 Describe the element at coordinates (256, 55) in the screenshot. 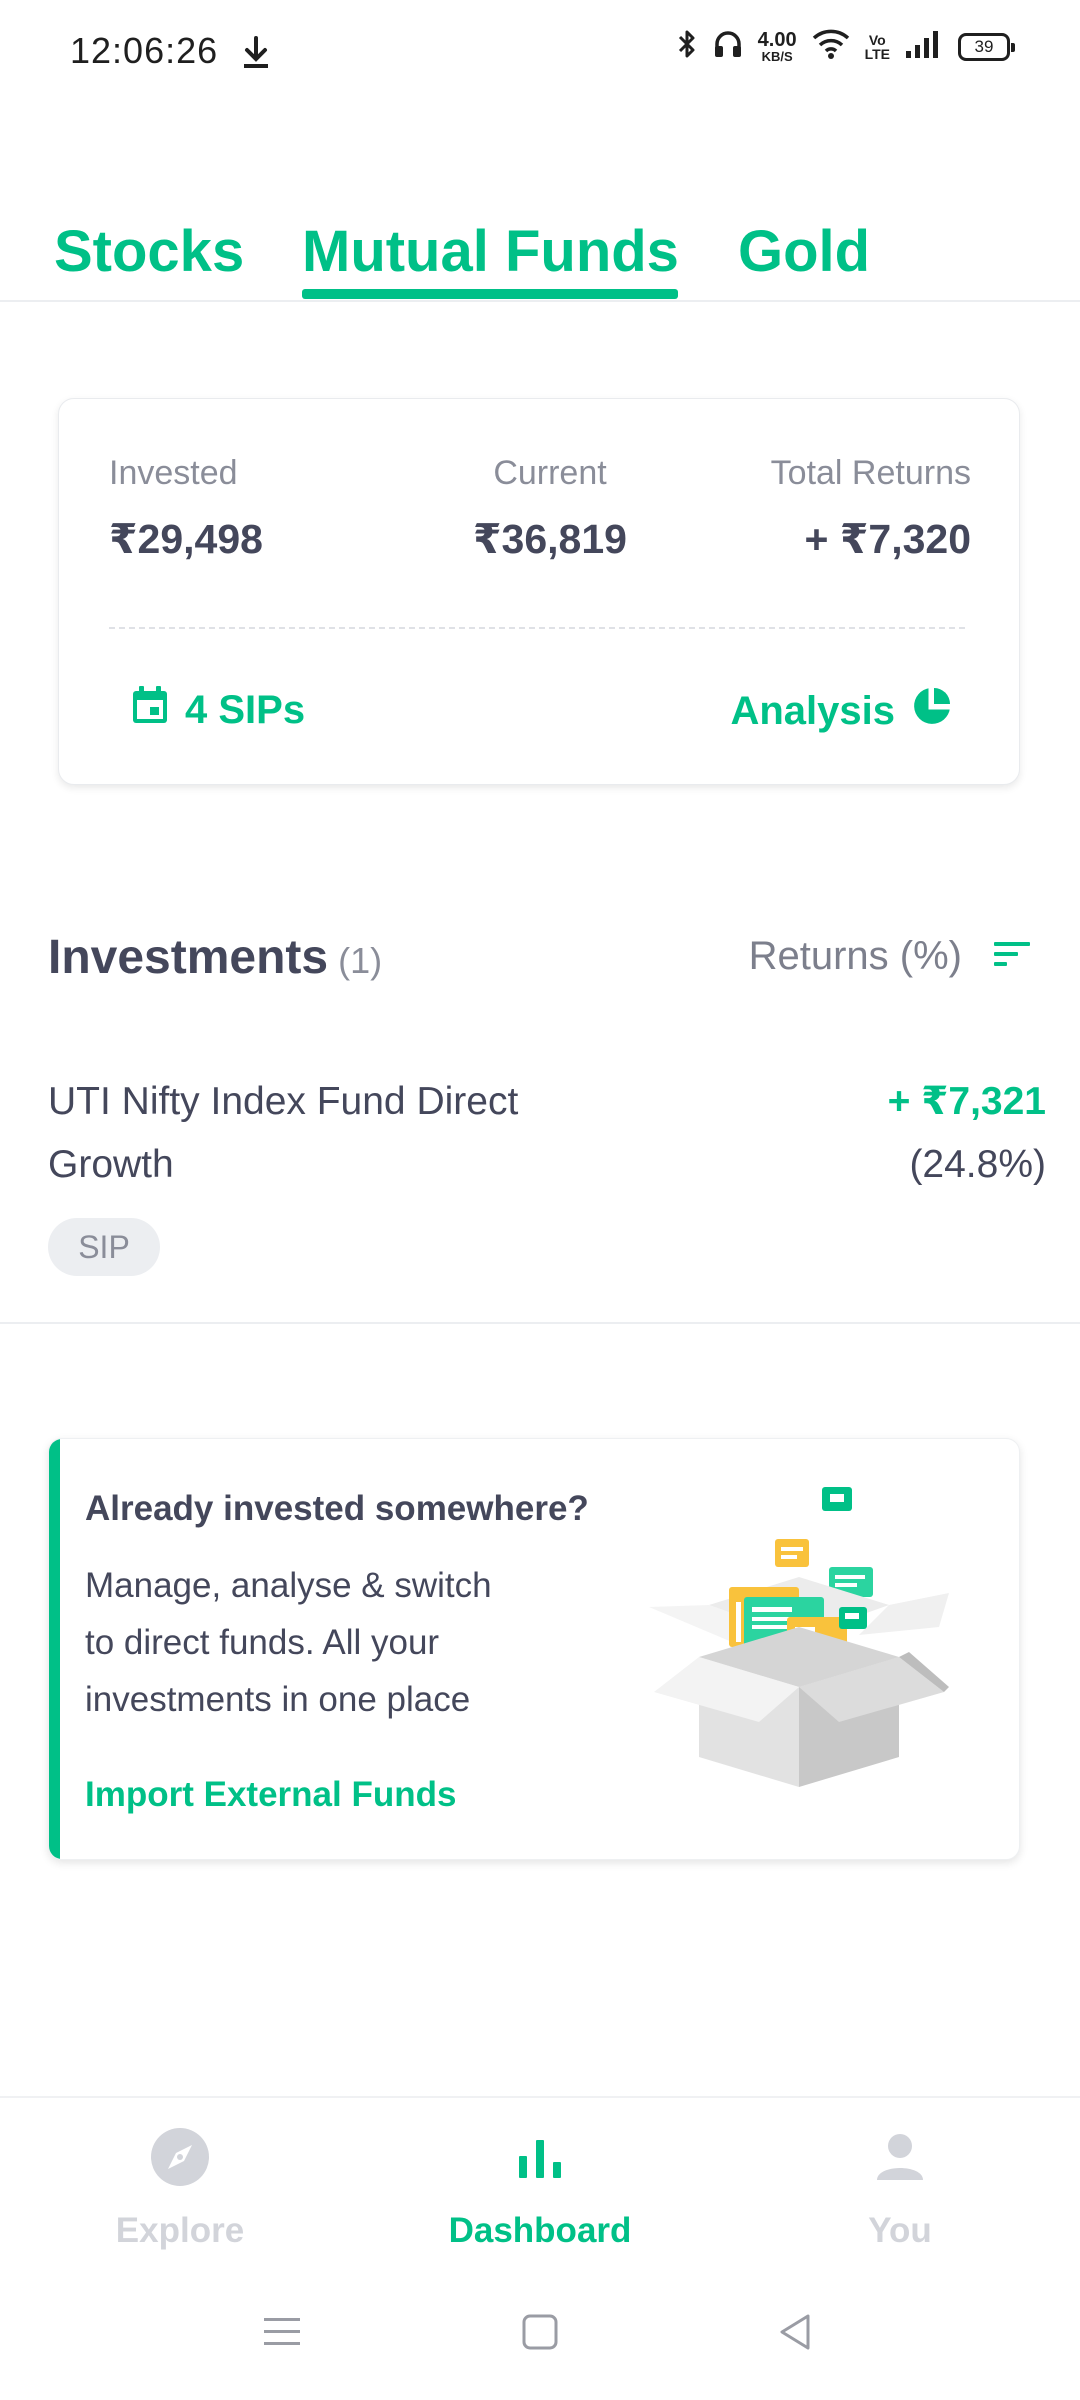

I see `download-icon` at that location.